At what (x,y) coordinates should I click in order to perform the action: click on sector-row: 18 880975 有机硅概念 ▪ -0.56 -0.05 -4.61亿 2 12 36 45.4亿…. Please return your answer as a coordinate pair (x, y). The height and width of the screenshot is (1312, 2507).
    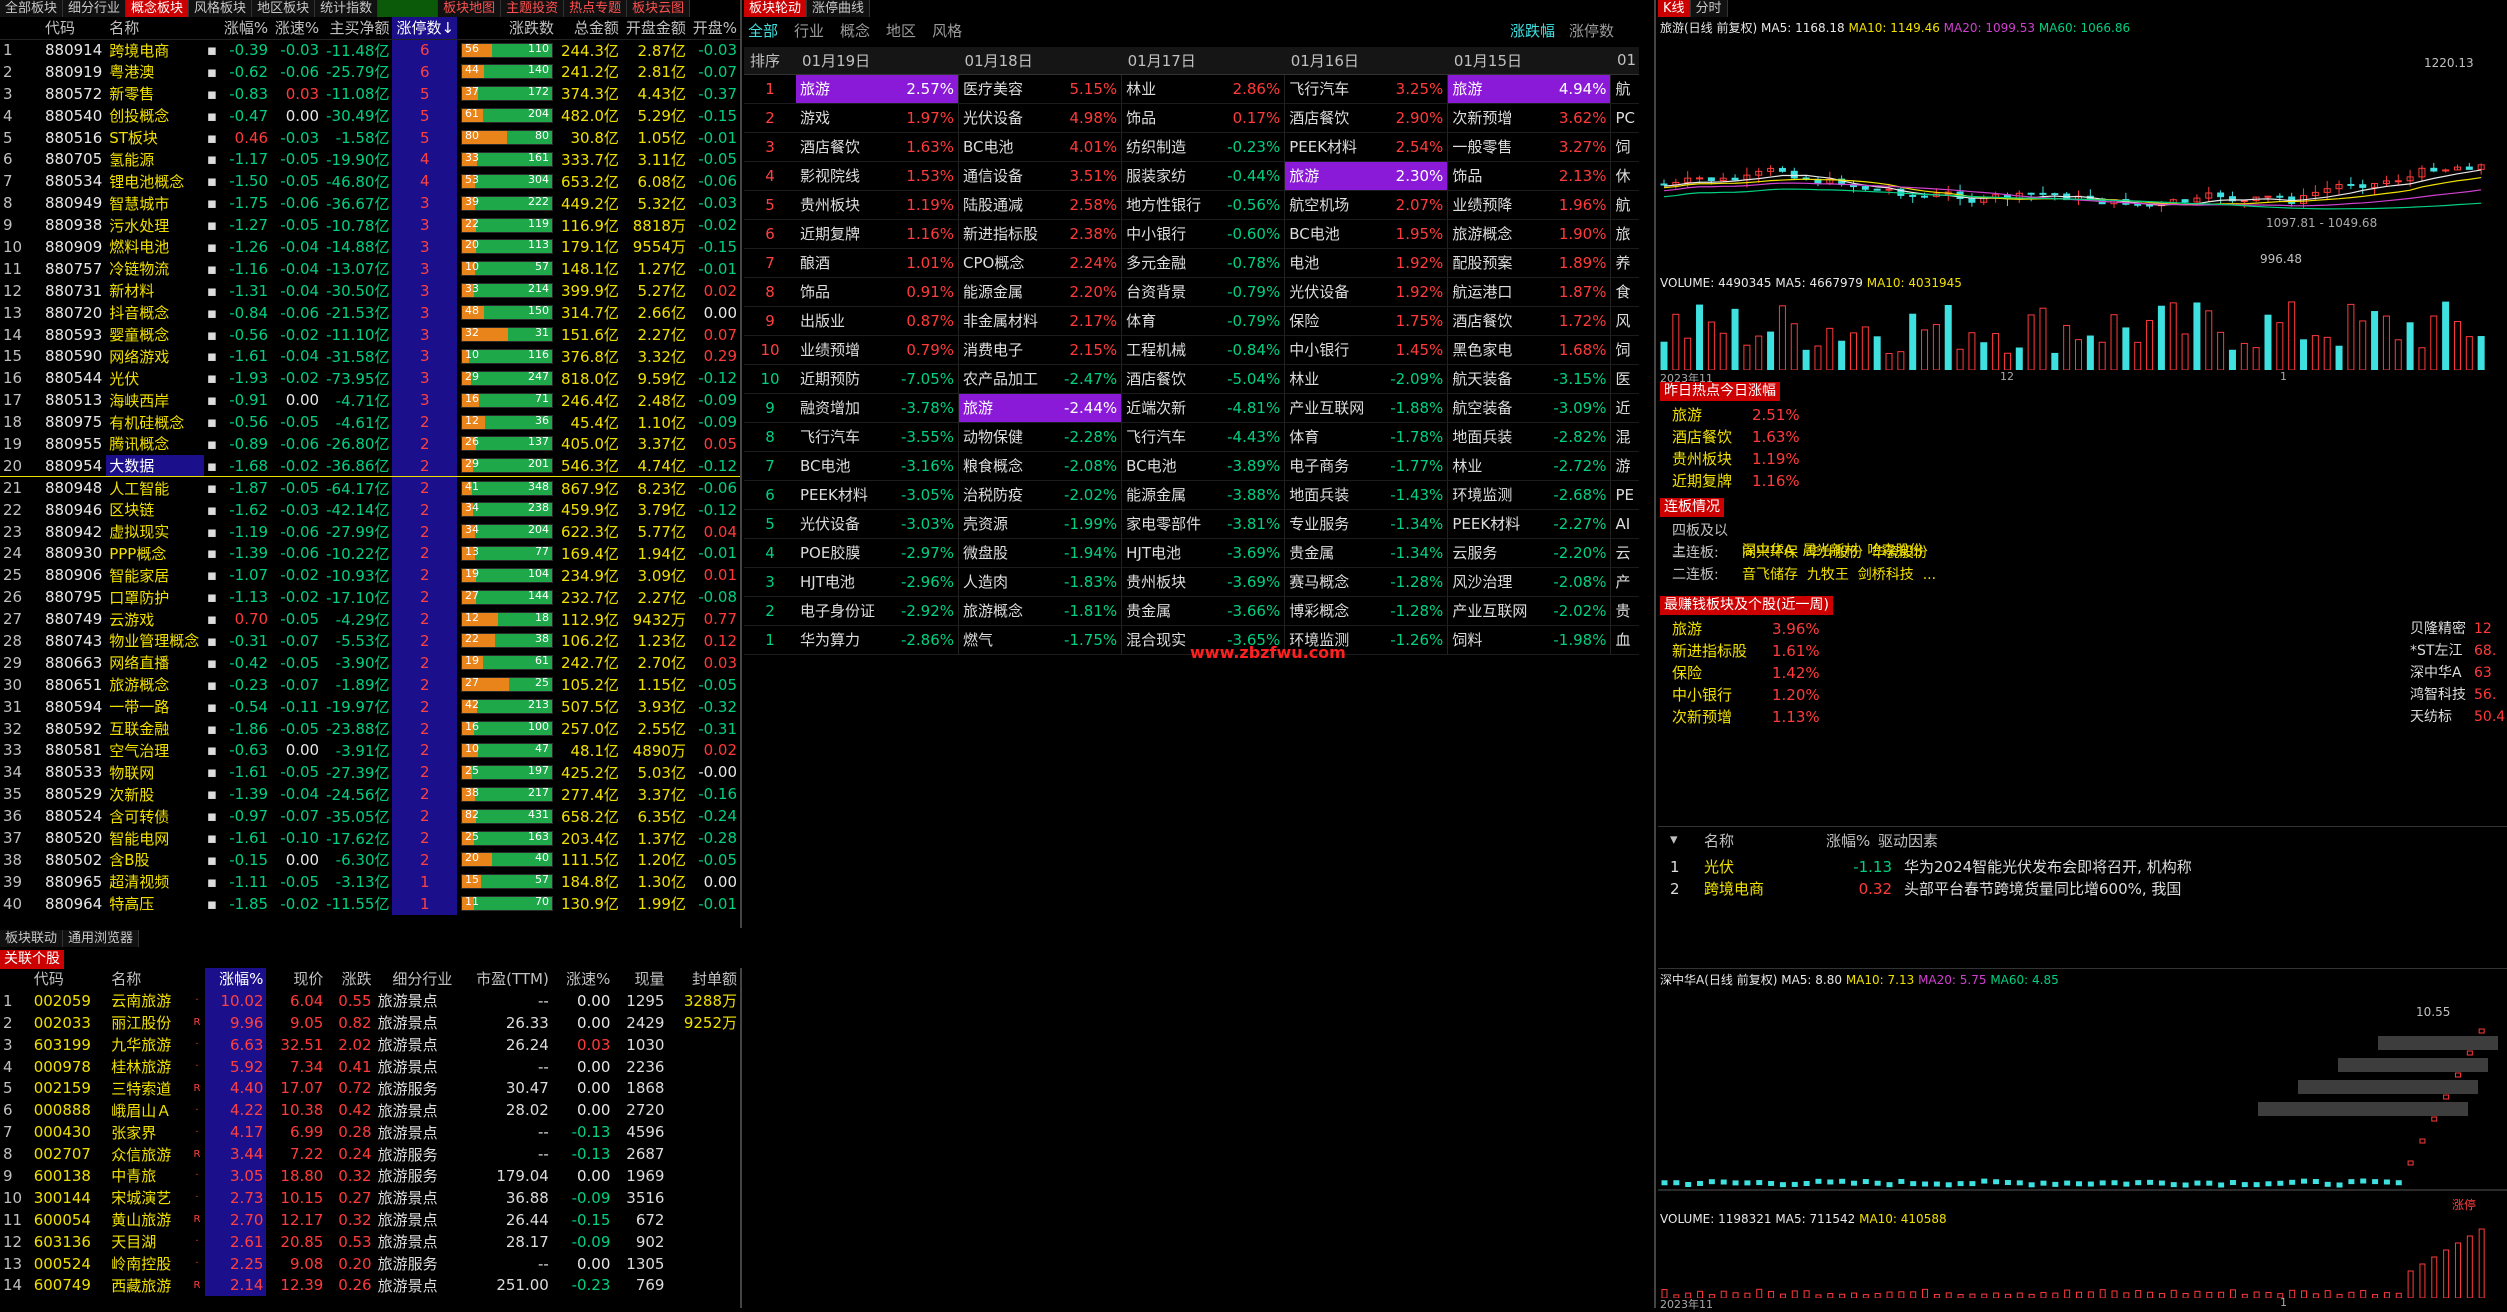
    Looking at the image, I should click on (370, 422).